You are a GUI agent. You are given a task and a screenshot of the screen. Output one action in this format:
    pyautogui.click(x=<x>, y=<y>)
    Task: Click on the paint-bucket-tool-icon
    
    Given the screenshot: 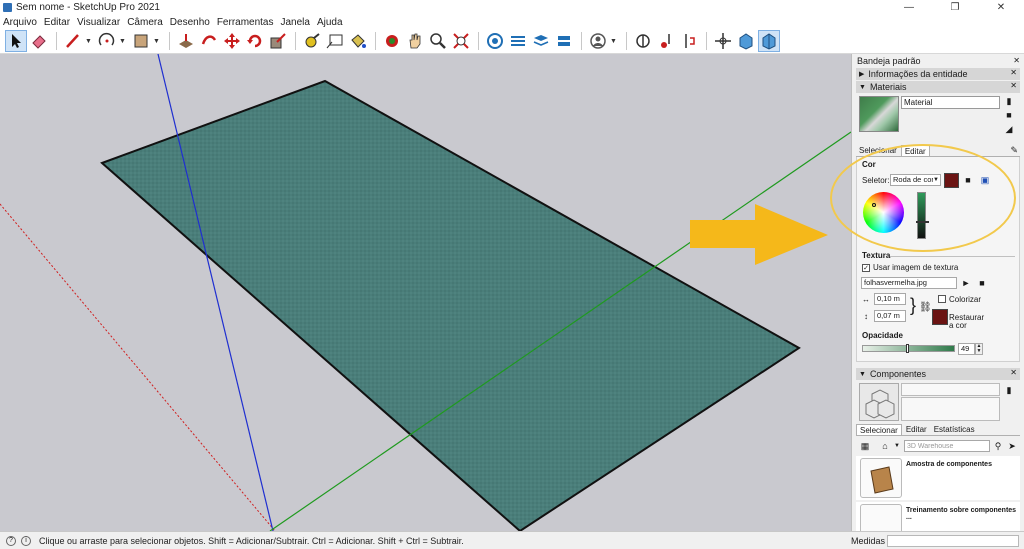 What is the action you would take?
    pyautogui.click(x=358, y=41)
    